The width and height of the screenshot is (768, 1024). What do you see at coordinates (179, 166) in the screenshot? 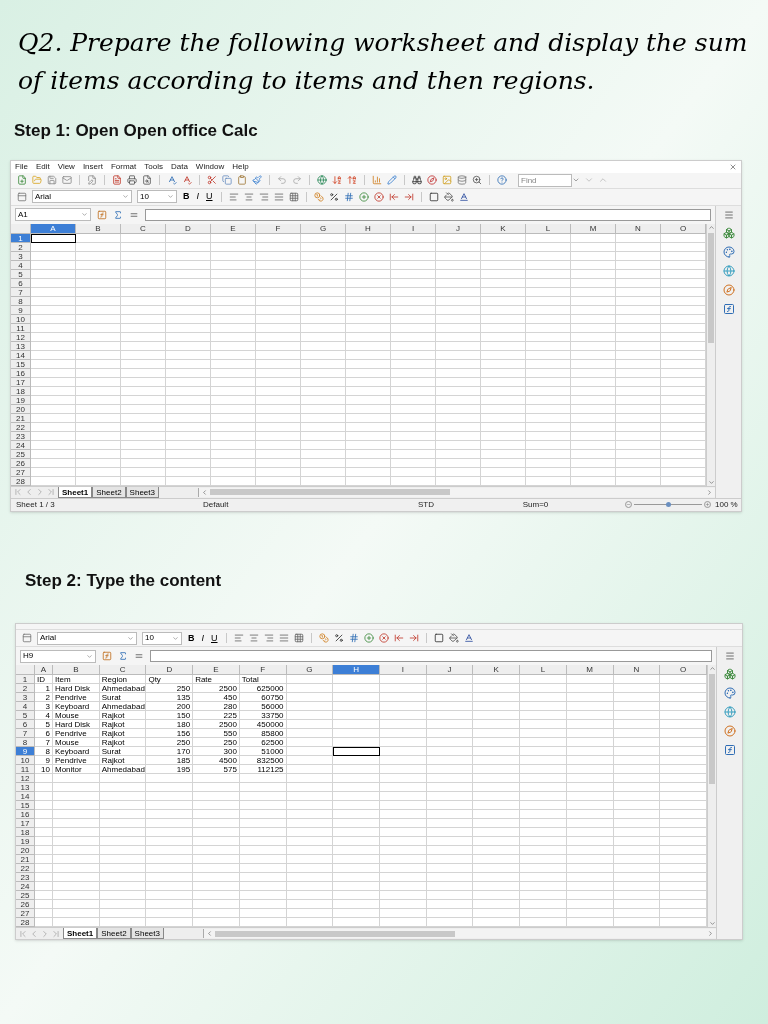
I see `menu-item: Data` at bounding box center [179, 166].